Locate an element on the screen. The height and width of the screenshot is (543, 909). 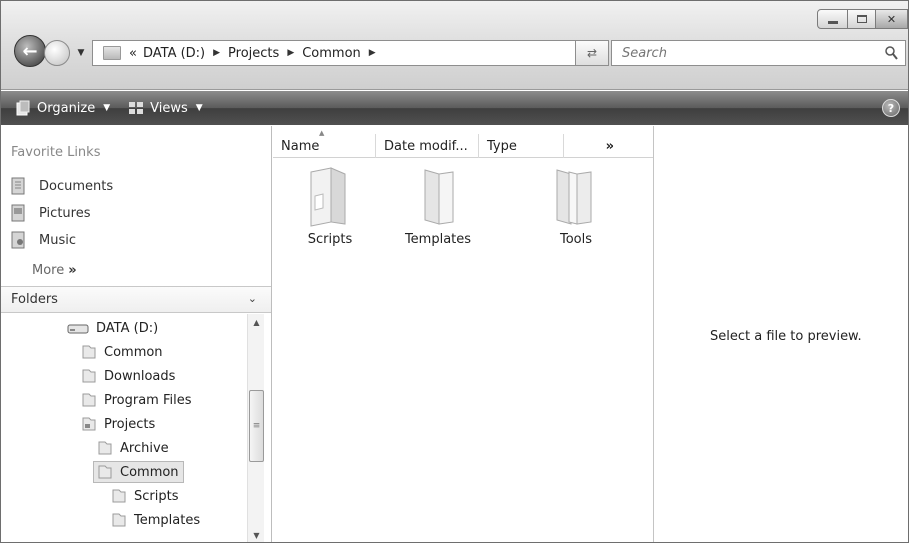
tree-item-archive: Archive is located at coordinates (133, 448).